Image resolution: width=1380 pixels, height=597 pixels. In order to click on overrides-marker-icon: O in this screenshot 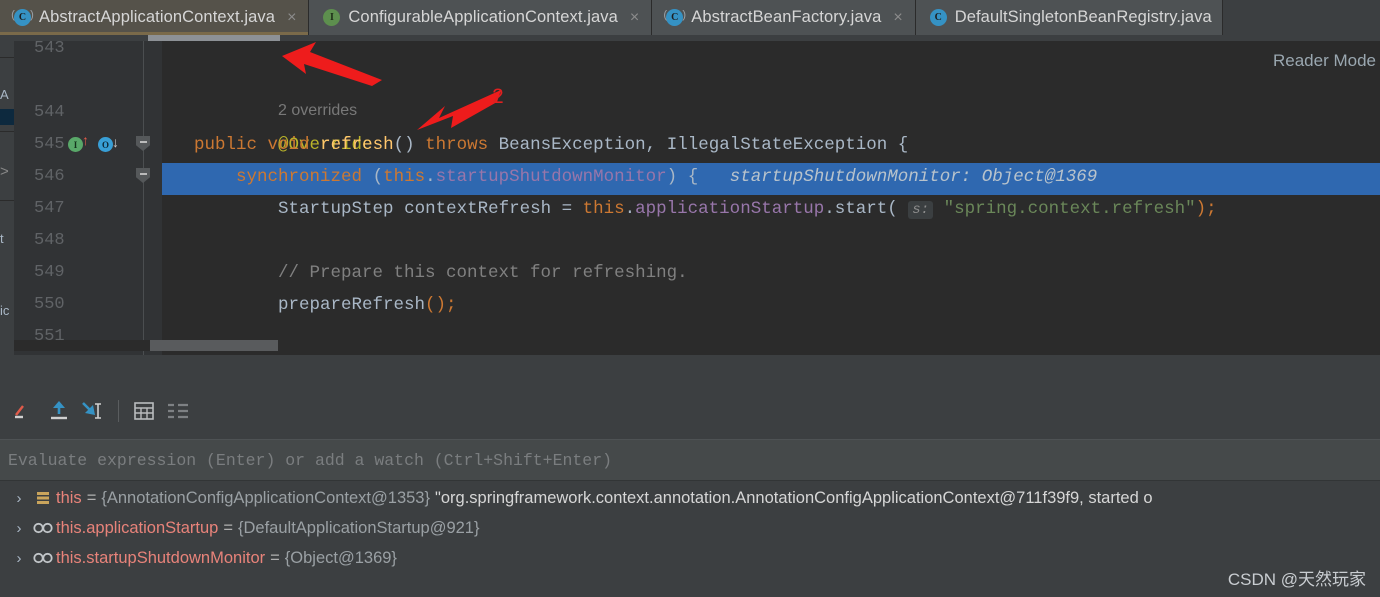, I will do `click(105, 144)`.